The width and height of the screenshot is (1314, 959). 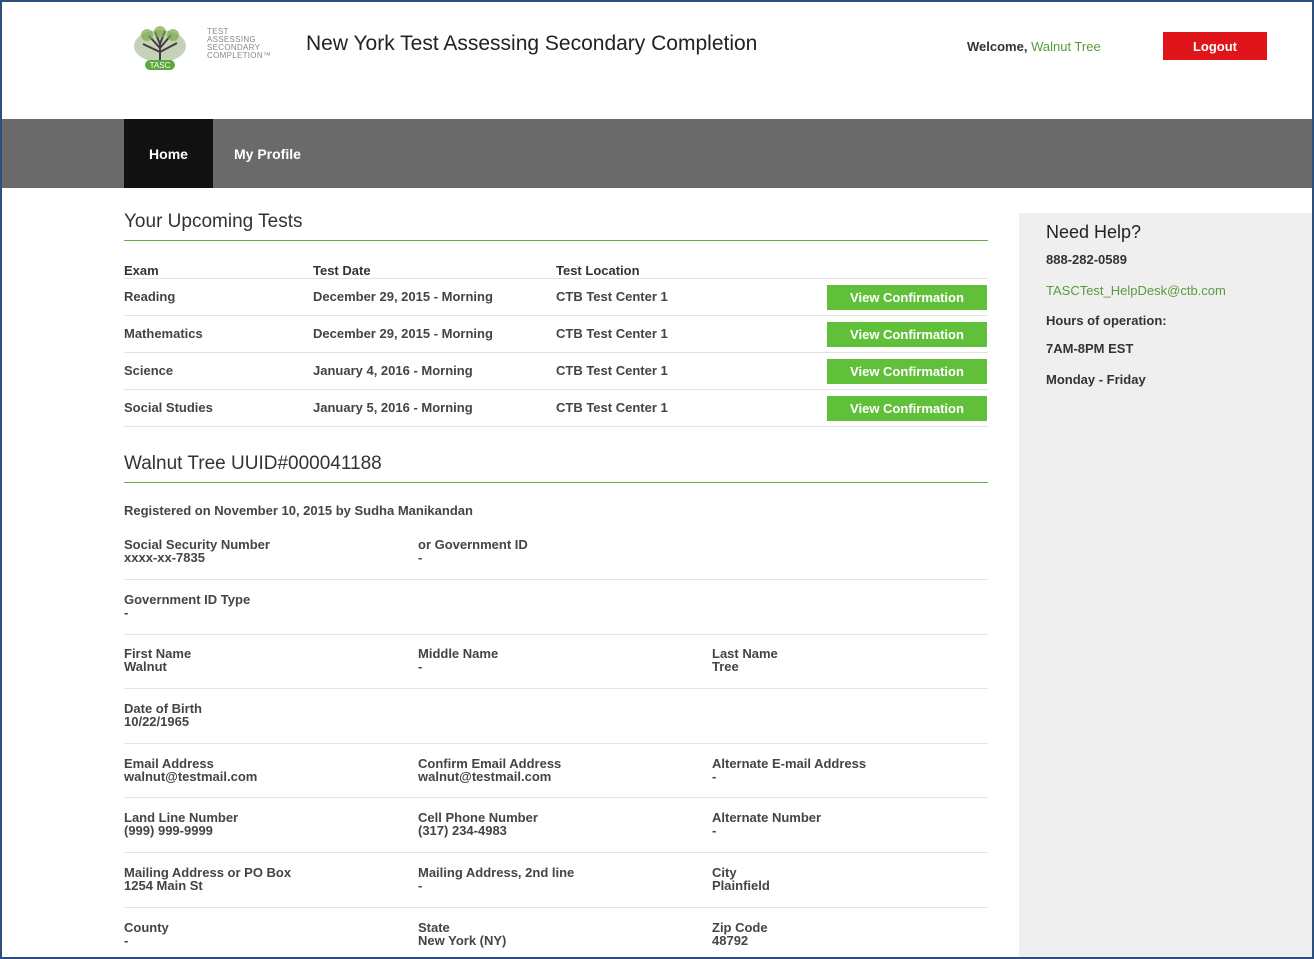 I want to click on county-label: County, so click(x=146, y=927).